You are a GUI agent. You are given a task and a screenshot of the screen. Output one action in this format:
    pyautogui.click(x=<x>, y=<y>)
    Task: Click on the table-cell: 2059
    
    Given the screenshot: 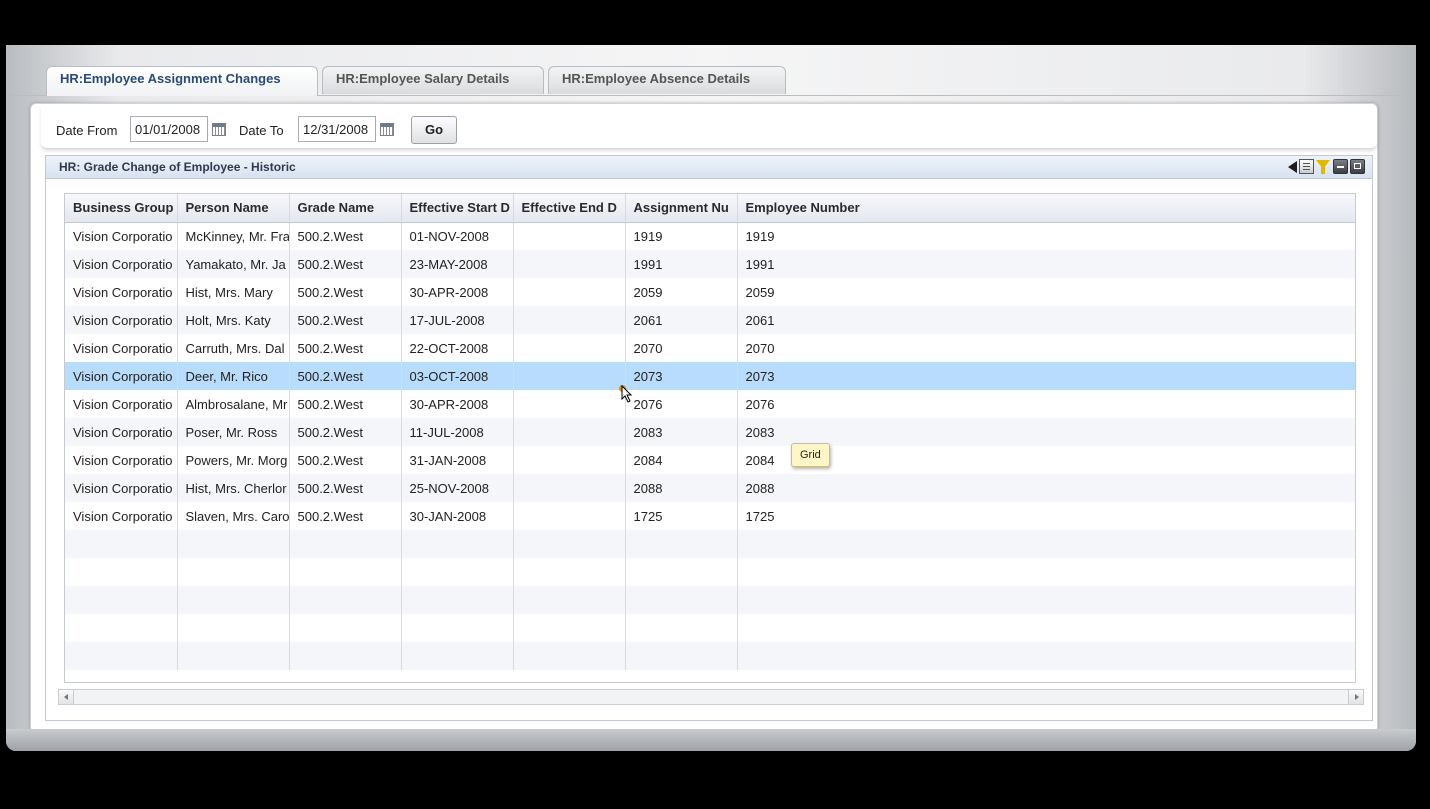 What is the action you would take?
    pyautogui.click(x=760, y=292)
    